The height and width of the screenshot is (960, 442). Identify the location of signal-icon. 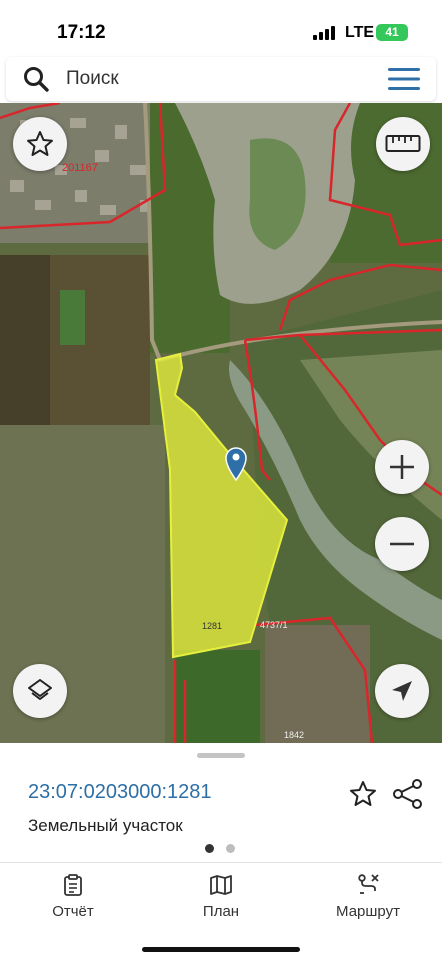
(324, 33).